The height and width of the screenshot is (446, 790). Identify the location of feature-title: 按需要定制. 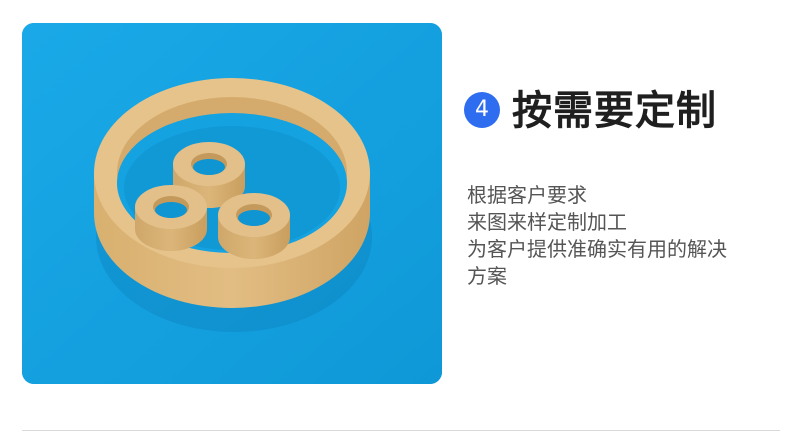
(614, 111).